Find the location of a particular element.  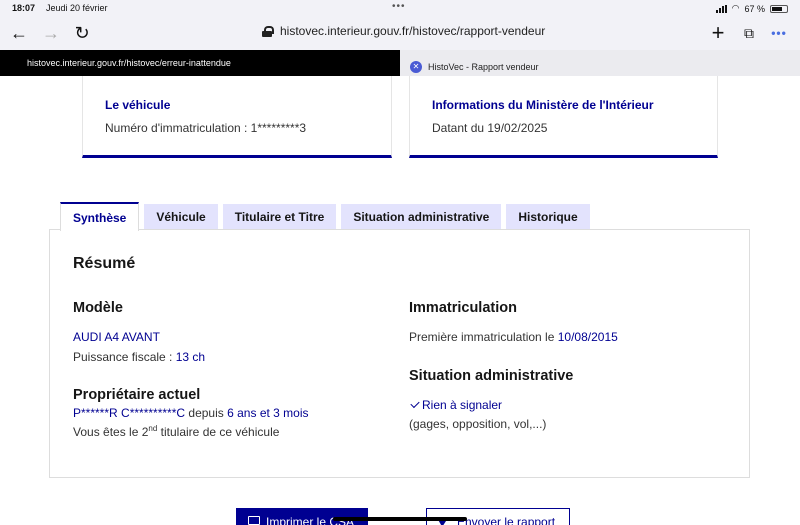

tabs-overview-icon: ⧉ is located at coordinates (749, 33).